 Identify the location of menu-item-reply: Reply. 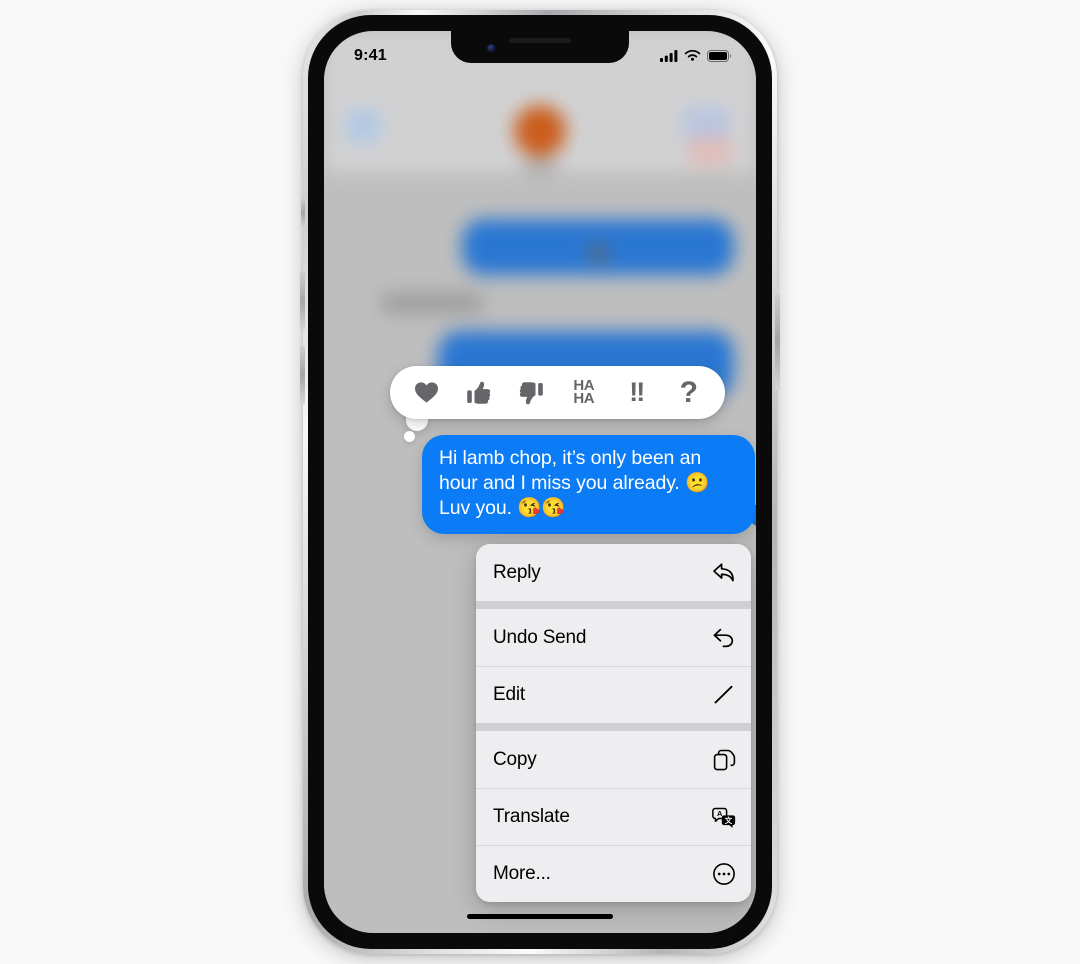
(613, 572).